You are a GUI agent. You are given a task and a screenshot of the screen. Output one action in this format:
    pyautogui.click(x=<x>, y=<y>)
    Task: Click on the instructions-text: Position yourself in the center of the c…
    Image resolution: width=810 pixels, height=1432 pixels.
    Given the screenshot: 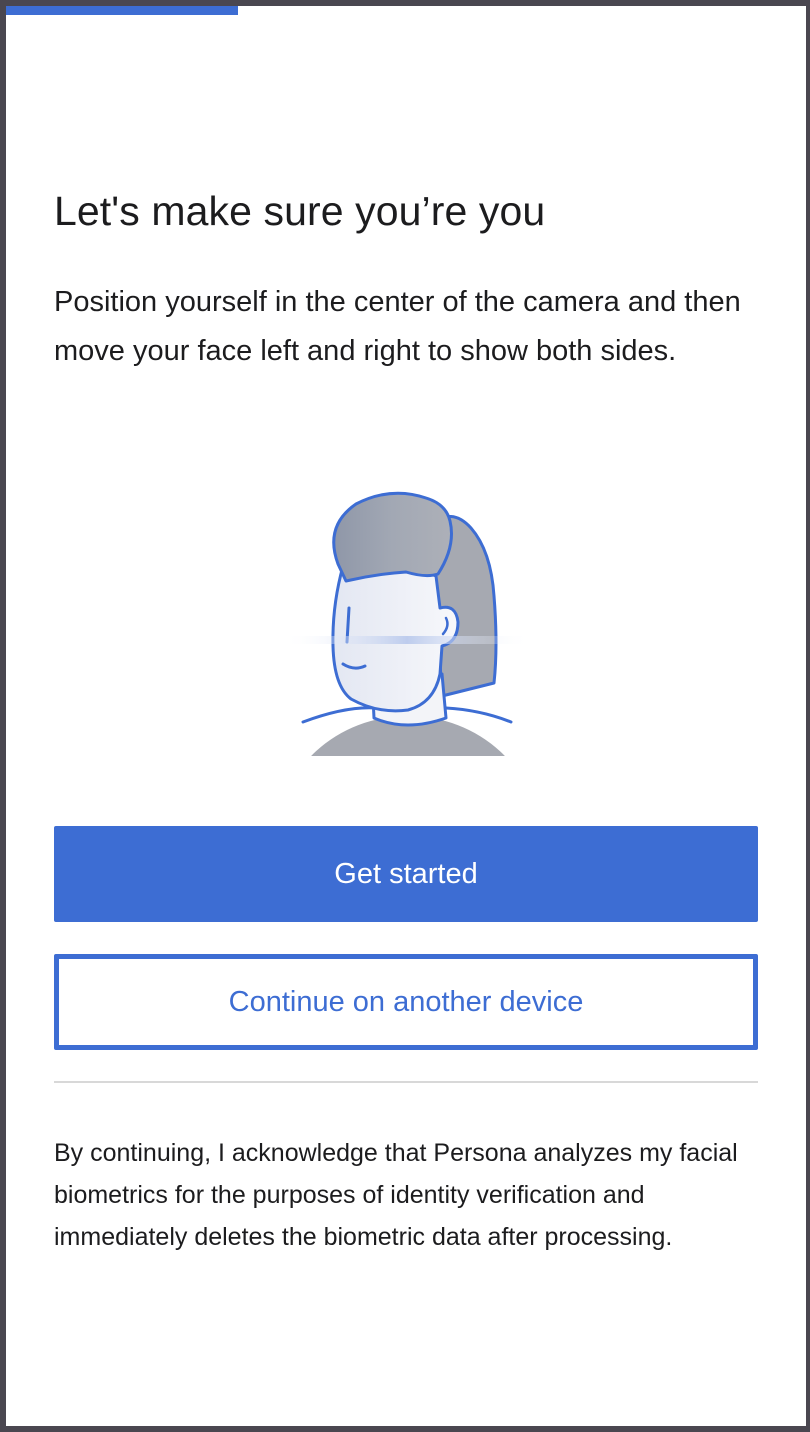 What is the action you would take?
    pyautogui.click(x=397, y=326)
    